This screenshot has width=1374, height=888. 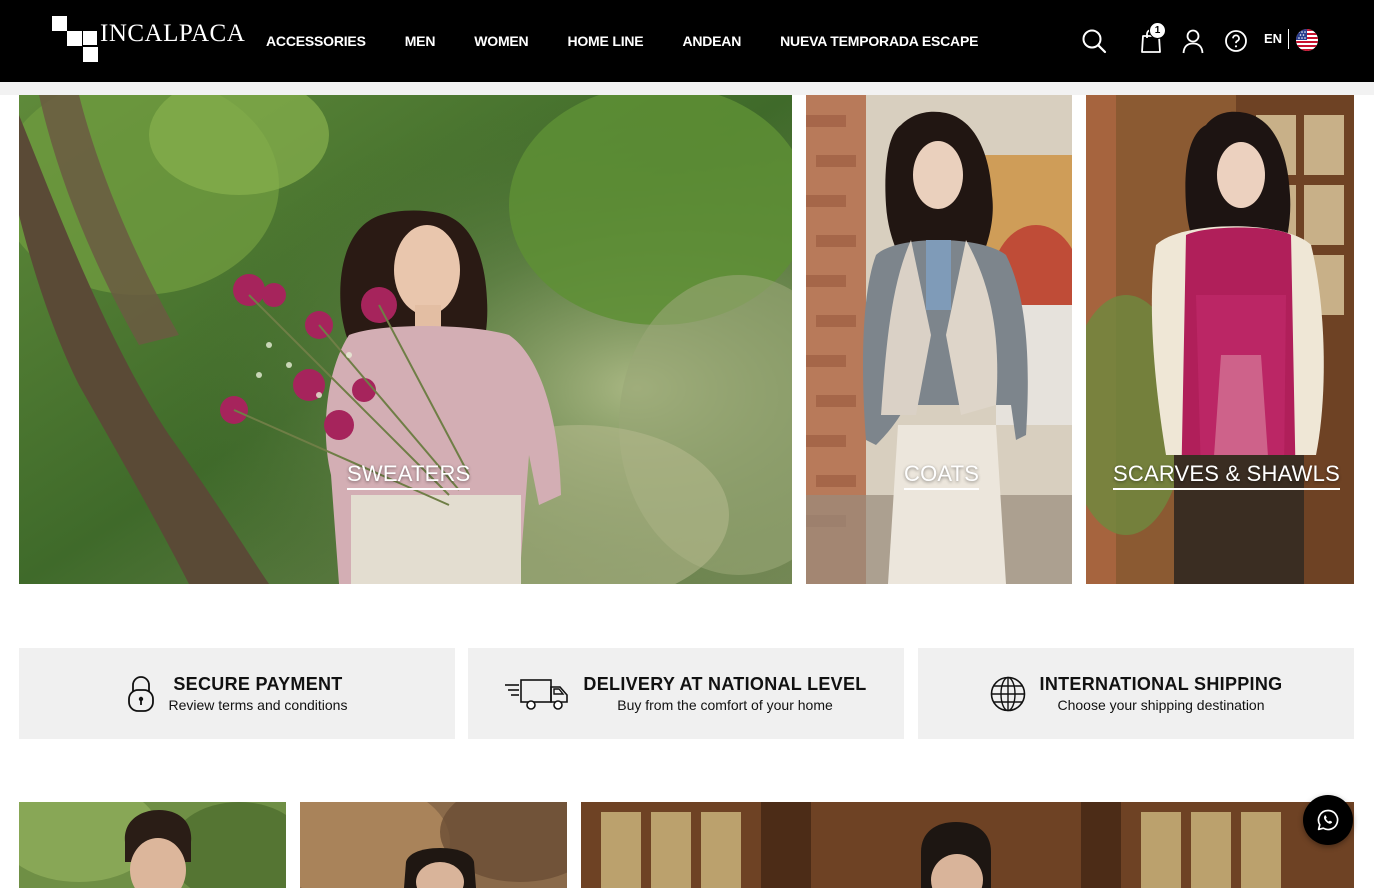 I want to click on user-icon, so click(x=1193, y=41).